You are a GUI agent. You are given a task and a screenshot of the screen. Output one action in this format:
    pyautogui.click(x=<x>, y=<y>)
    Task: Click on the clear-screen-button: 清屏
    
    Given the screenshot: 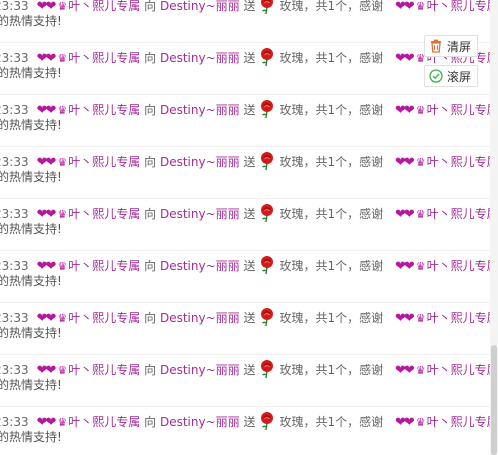 What is the action you would take?
    pyautogui.click(x=451, y=46)
    